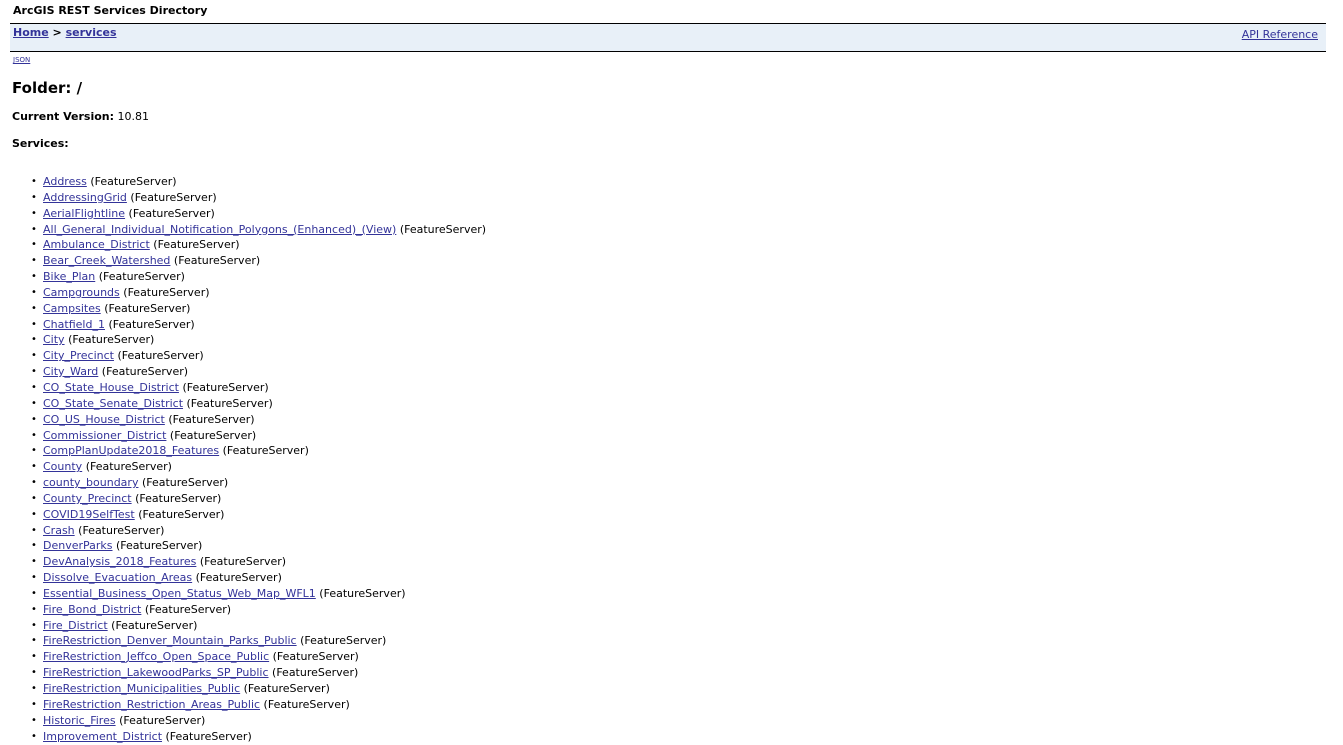  What do you see at coordinates (87, 498) in the screenshot?
I see `service-link: County_Precinct` at bounding box center [87, 498].